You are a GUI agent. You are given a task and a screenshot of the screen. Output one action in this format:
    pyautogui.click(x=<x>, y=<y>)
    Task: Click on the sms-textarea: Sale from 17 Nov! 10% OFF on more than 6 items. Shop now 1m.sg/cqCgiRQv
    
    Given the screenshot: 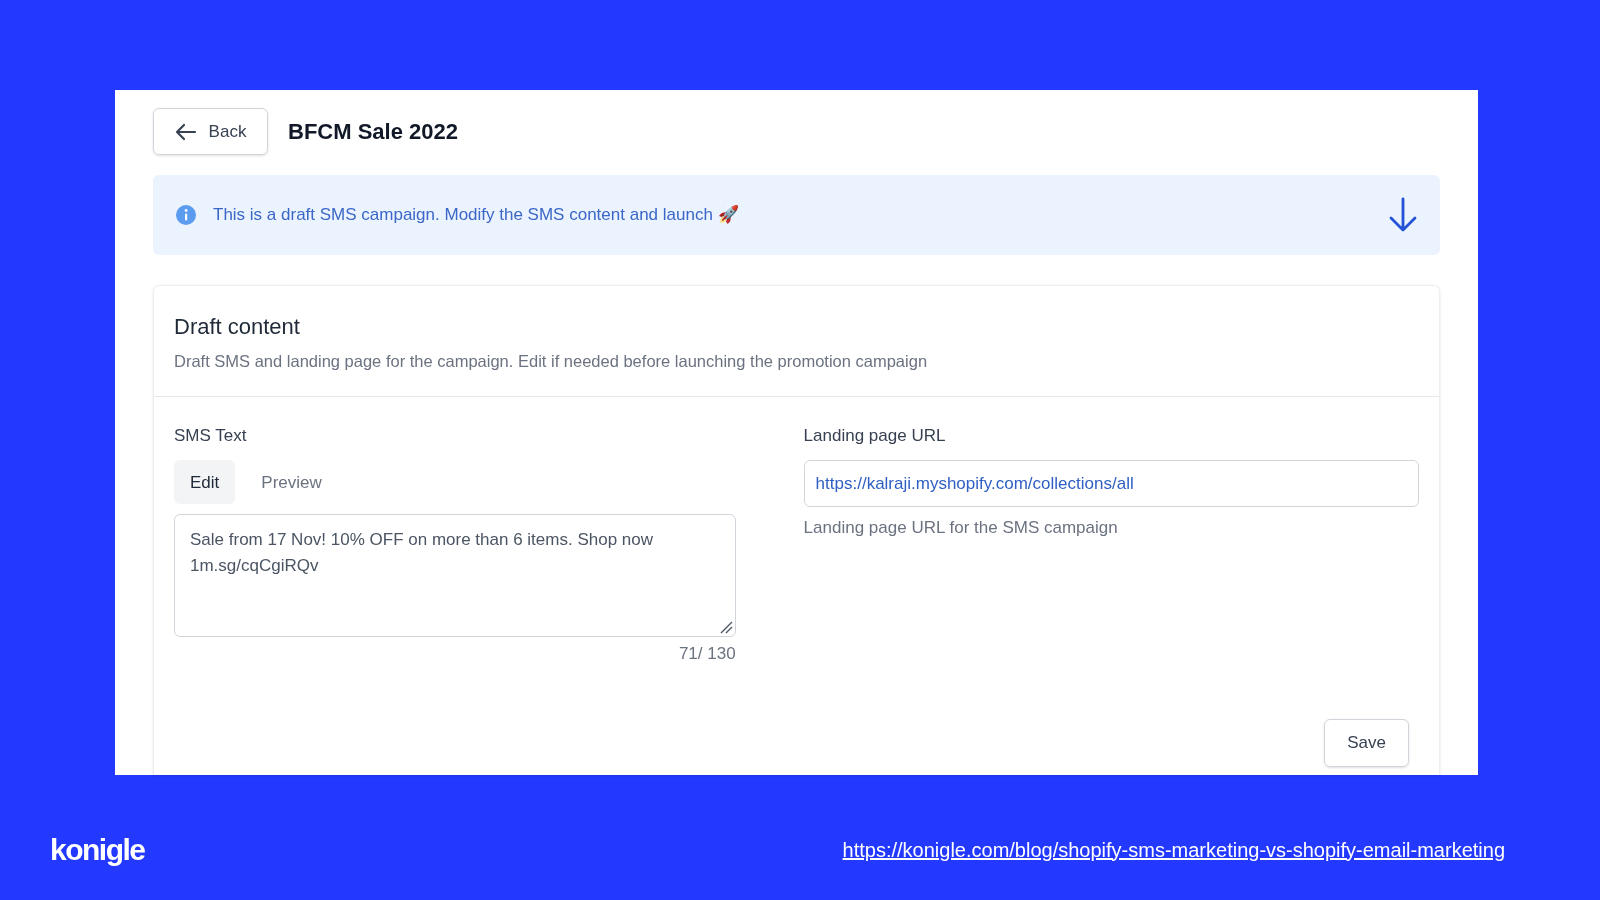 What is the action you would take?
    pyautogui.click(x=455, y=576)
    